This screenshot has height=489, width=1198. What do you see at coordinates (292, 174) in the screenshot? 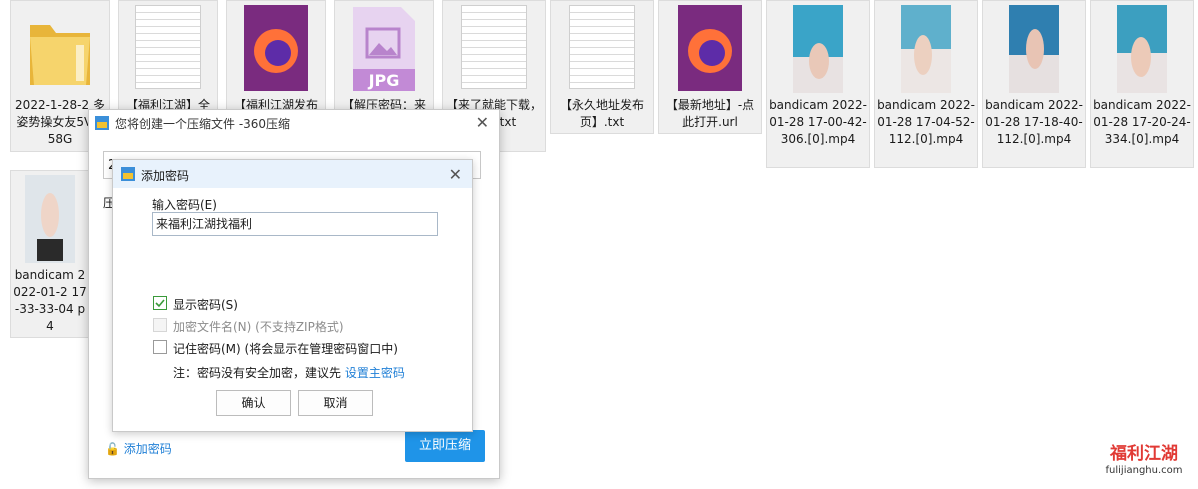
I see `password-dialog-titlebar: 添加密码 ✕` at bounding box center [292, 174].